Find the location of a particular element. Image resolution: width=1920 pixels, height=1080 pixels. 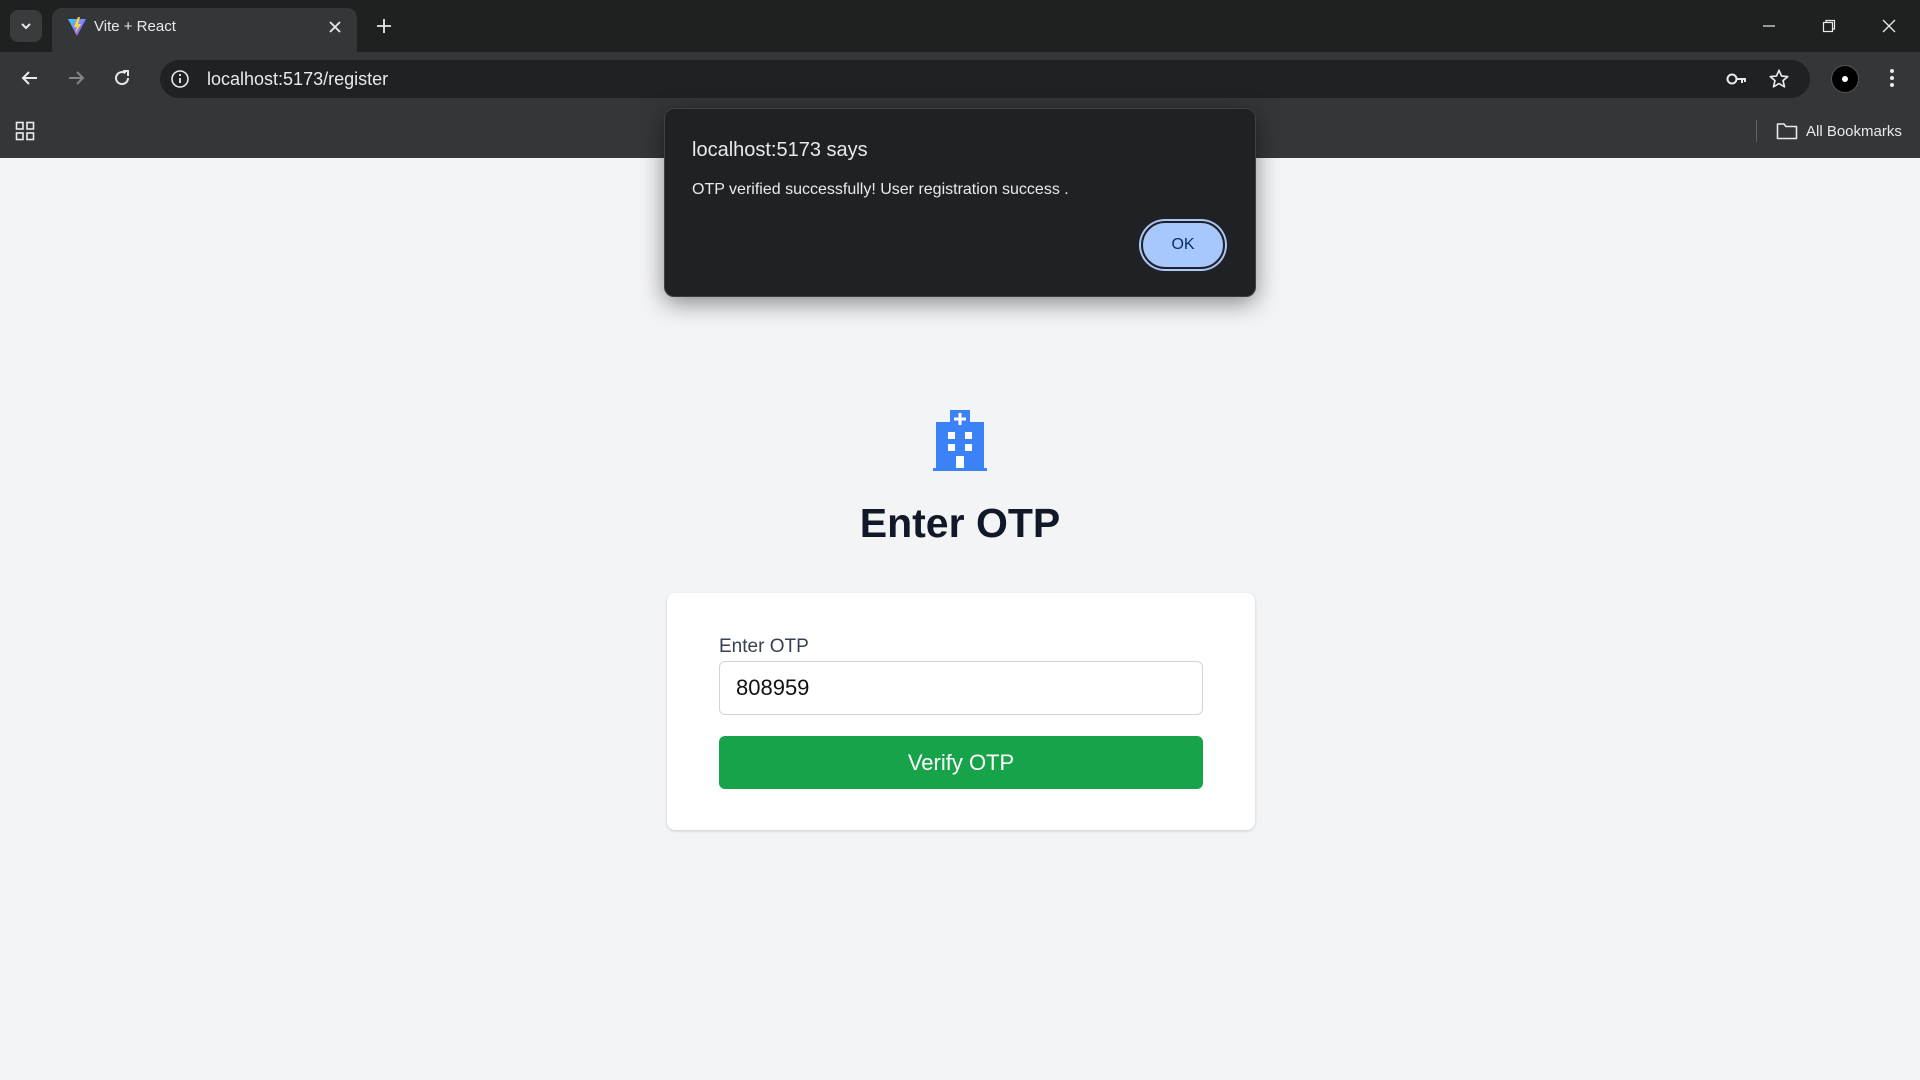

browser-toolbar: localhost:5173/register is located at coordinates (960, 78).